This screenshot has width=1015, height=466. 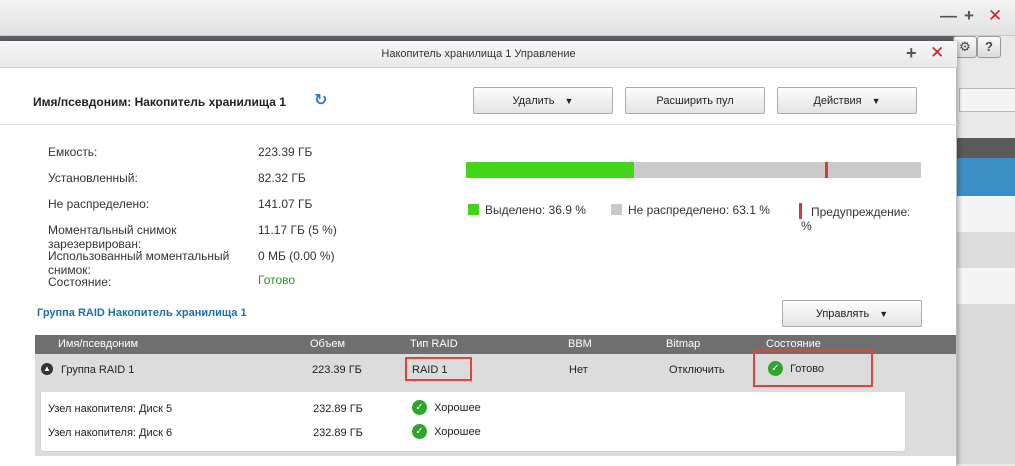 I want to click on unallocated-value: 141.07 ГБ, so click(x=285, y=204).